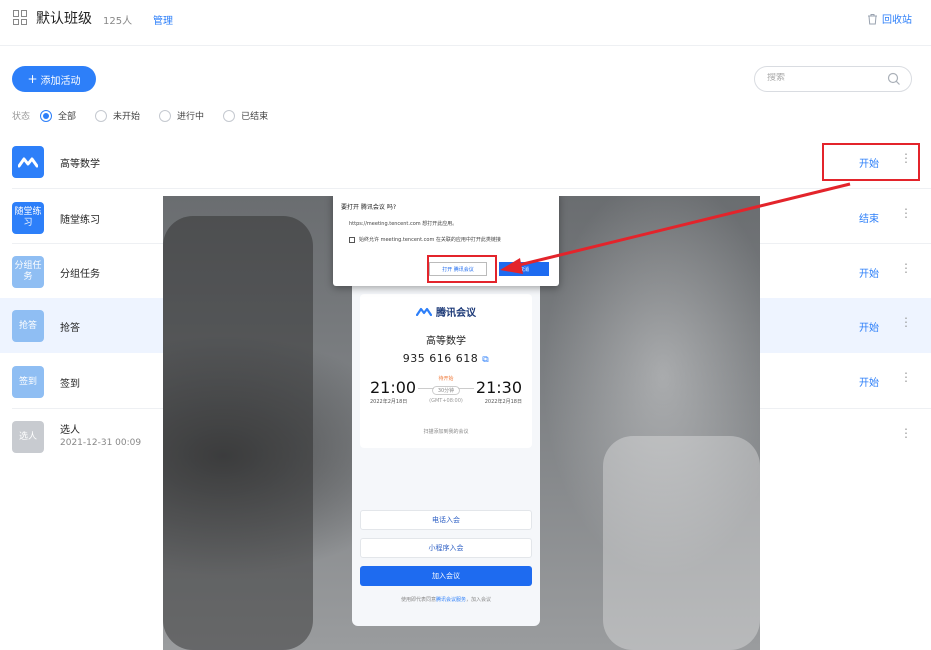  What do you see at coordinates (675, 228) in the screenshot?
I see `annotation-arrow` at bounding box center [675, 228].